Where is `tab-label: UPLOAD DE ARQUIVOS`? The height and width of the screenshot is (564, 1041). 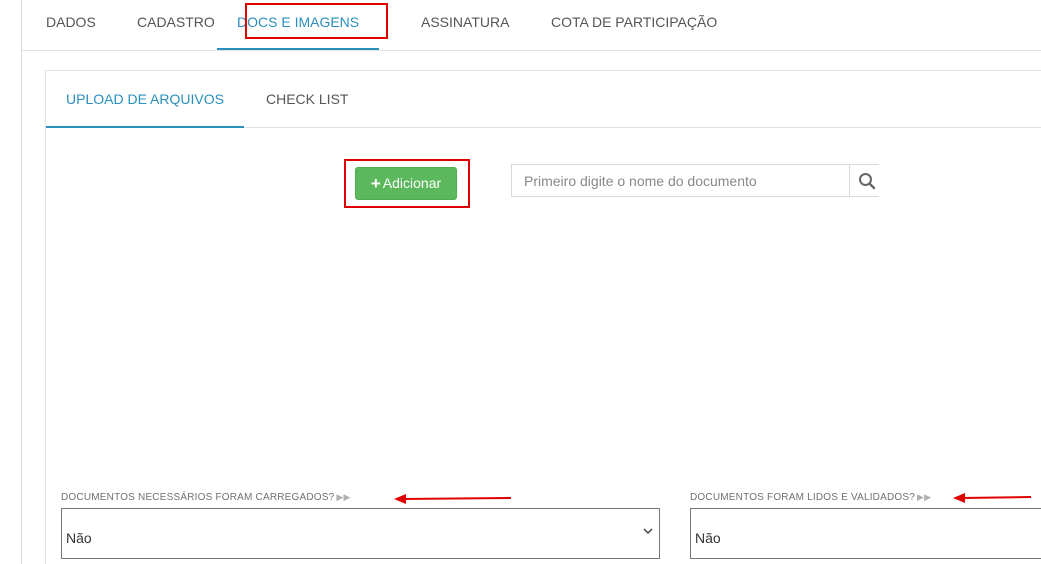 tab-label: UPLOAD DE ARQUIVOS is located at coordinates (145, 99).